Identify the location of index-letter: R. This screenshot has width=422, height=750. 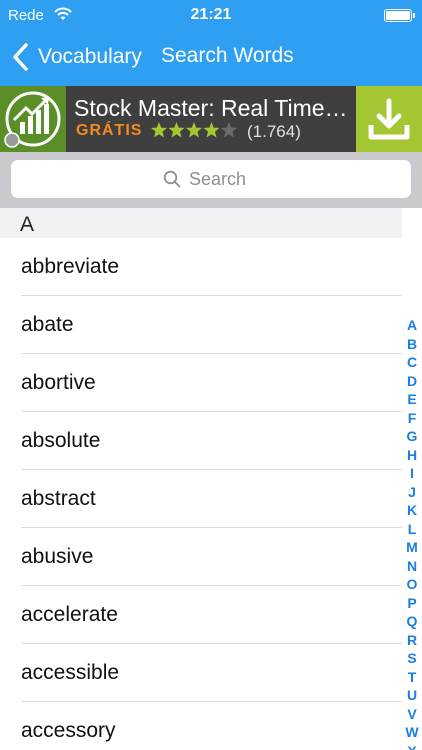
(412, 640).